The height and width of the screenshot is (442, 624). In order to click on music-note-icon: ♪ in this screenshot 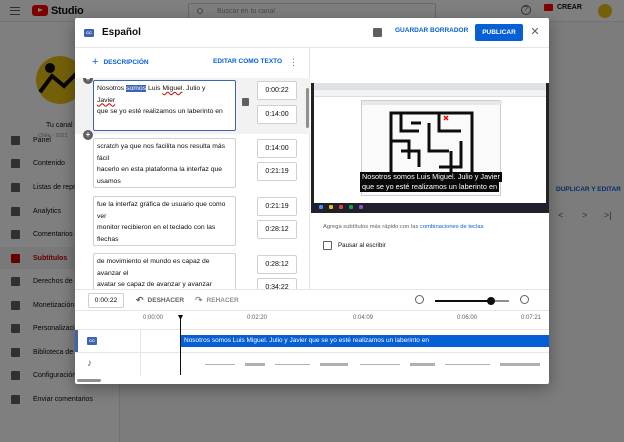, I will do `click(89, 363)`.